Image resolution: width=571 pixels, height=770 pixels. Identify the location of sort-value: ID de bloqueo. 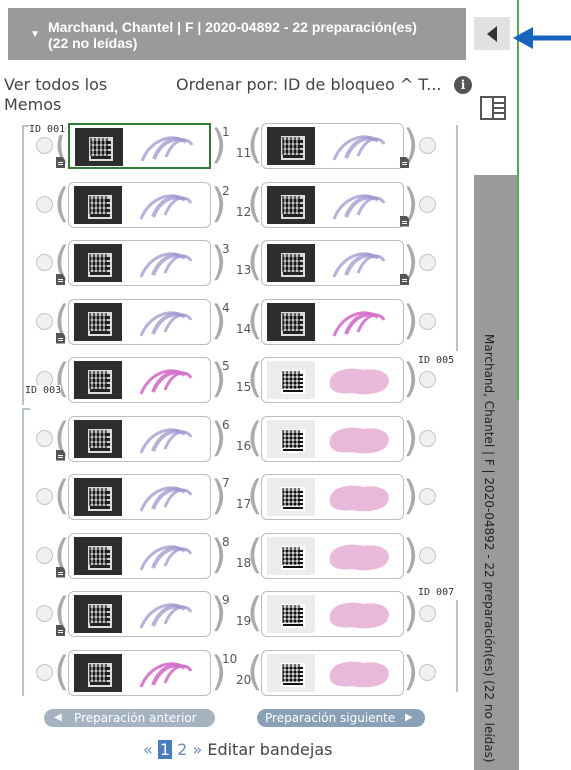
(339, 84).